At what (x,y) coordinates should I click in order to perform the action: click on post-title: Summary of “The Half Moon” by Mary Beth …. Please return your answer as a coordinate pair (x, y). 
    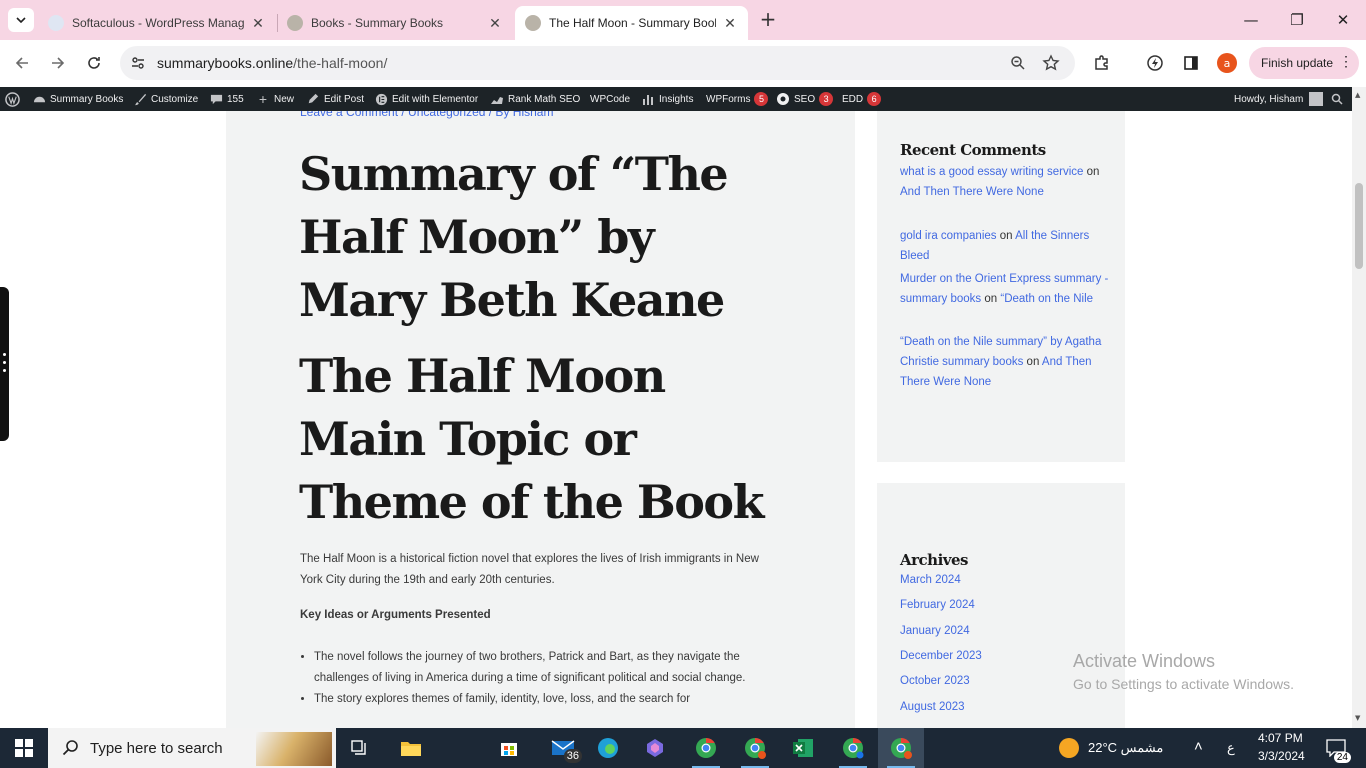
    Looking at the image, I should click on (514, 237).